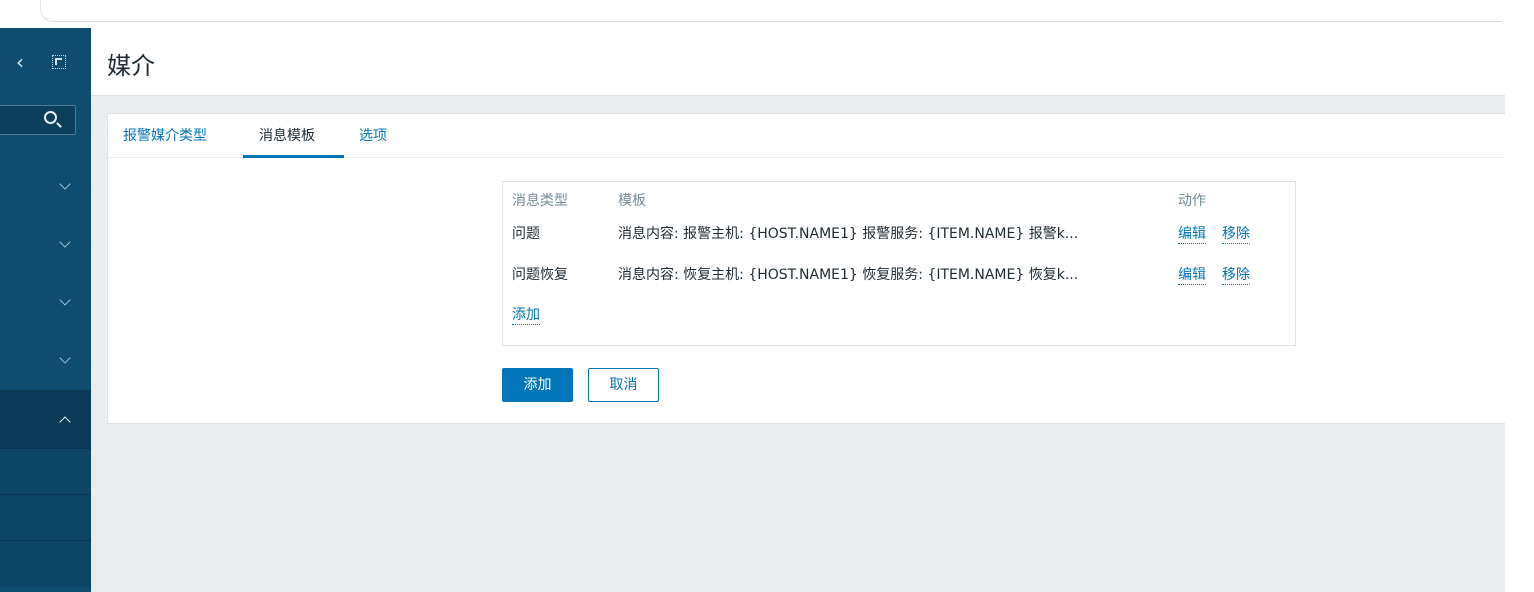 The height and width of the screenshot is (592, 1534). Describe the element at coordinates (526, 234) in the screenshot. I see `row-1-type: 问题` at that location.